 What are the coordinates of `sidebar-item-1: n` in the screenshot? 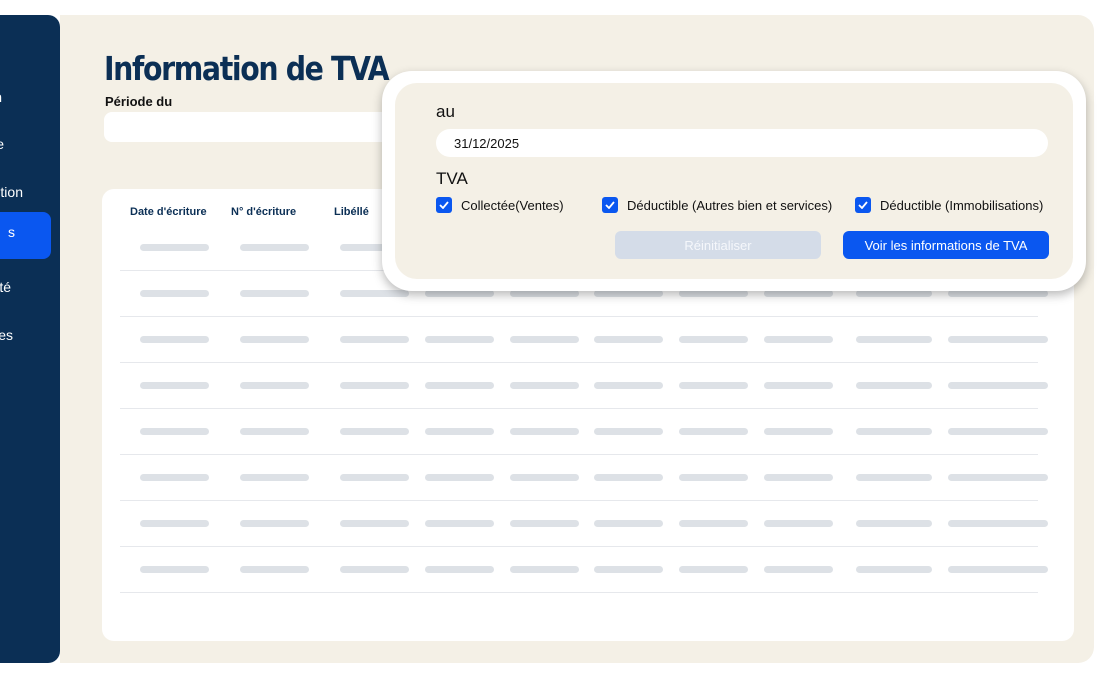 It's located at (1, 97).